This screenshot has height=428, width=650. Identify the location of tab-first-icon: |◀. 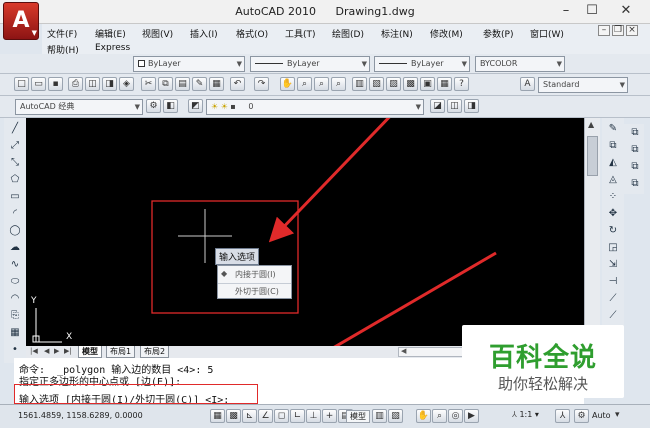
(34, 351).